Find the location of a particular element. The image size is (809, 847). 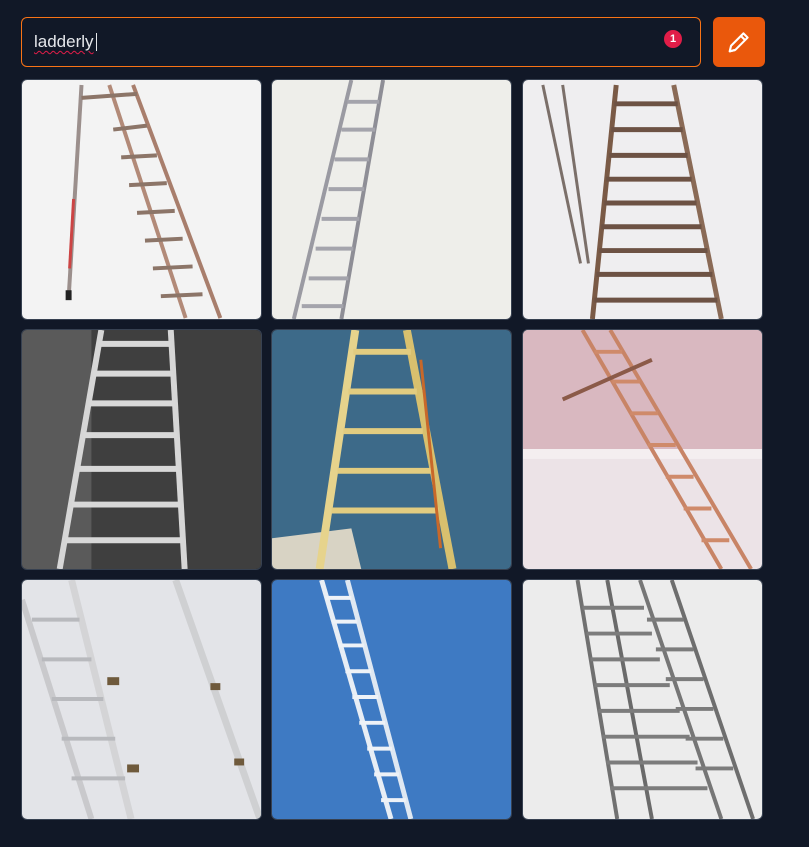

prompt-text: ladderly is located at coordinates (64, 41).